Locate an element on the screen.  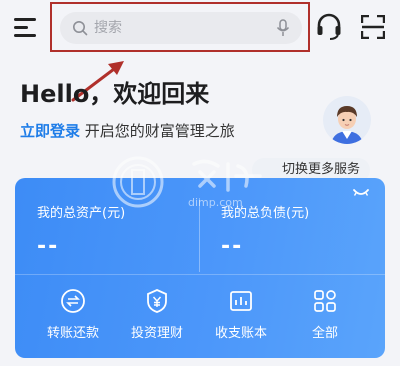
grid-icon is located at coordinates (325, 301).